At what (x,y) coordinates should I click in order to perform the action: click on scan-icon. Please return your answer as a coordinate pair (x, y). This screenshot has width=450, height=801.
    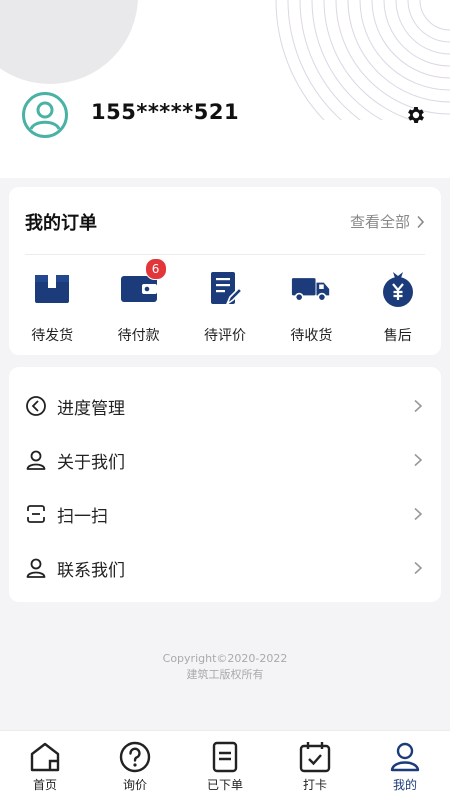
    Looking at the image, I should click on (36, 514).